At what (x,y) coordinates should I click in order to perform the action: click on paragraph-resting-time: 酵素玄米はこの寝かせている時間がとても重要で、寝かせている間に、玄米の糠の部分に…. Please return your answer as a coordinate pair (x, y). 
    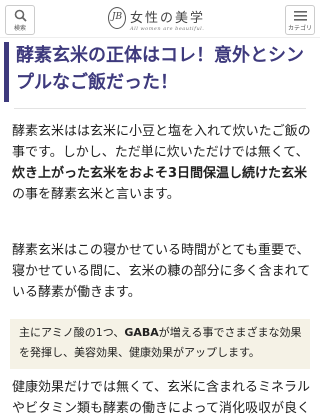
    Looking at the image, I should click on (161, 271).